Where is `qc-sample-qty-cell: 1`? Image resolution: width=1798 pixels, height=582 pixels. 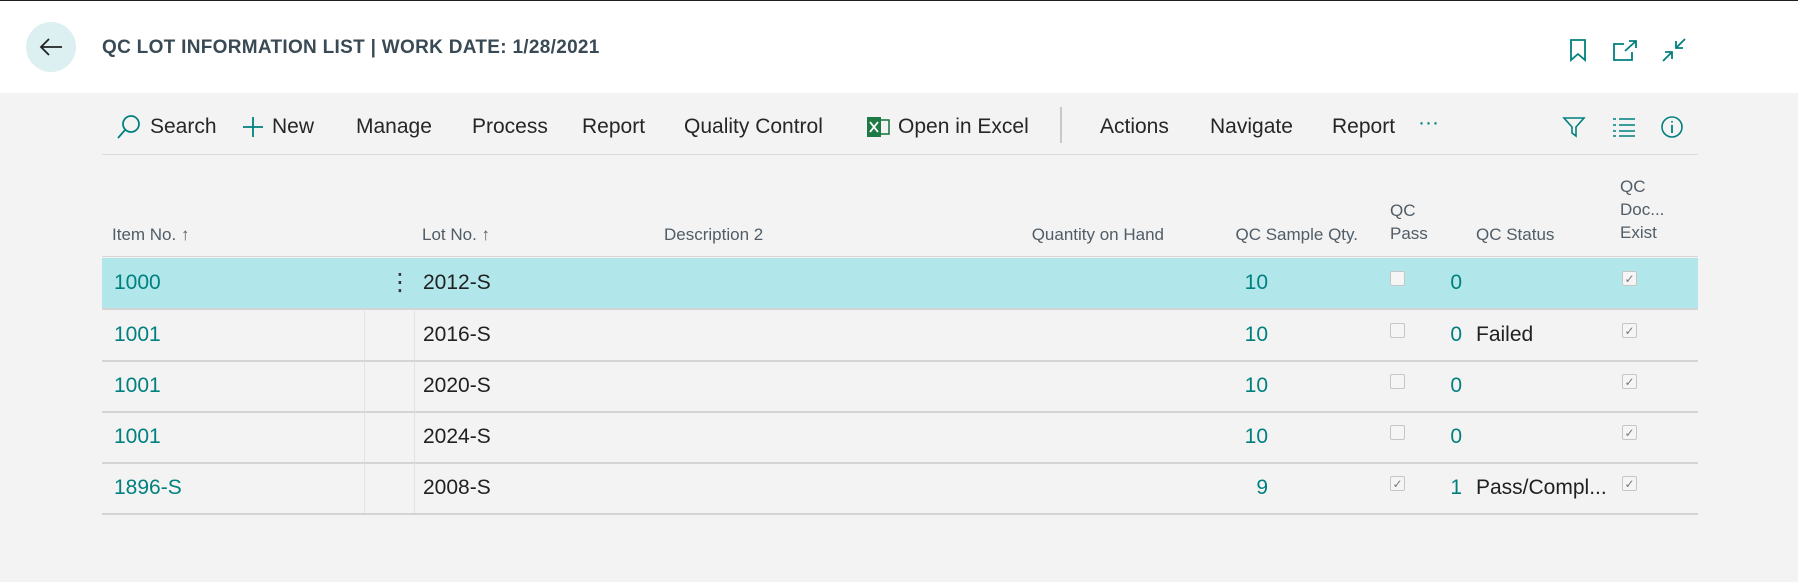
qc-sample-qty-cell: 1 is located at coordinates (1382, 488).